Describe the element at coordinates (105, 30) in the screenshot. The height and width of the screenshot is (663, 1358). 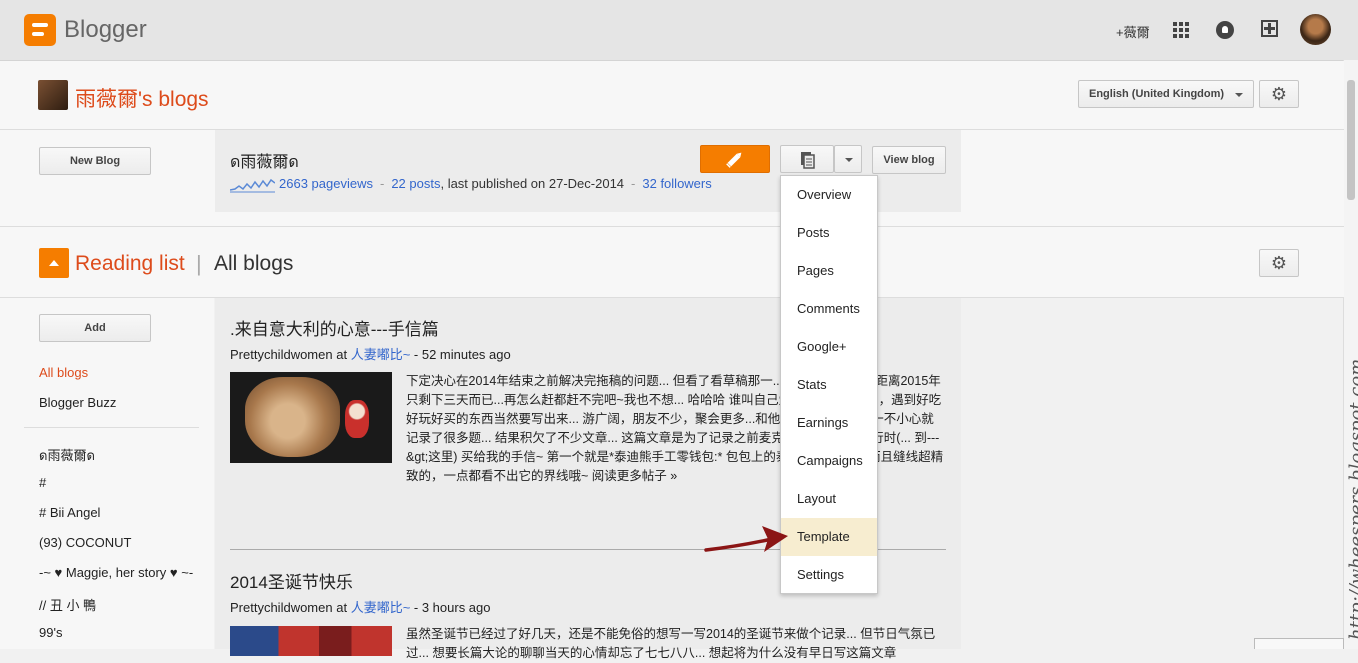
I see `app-name: Blogger` at that location.